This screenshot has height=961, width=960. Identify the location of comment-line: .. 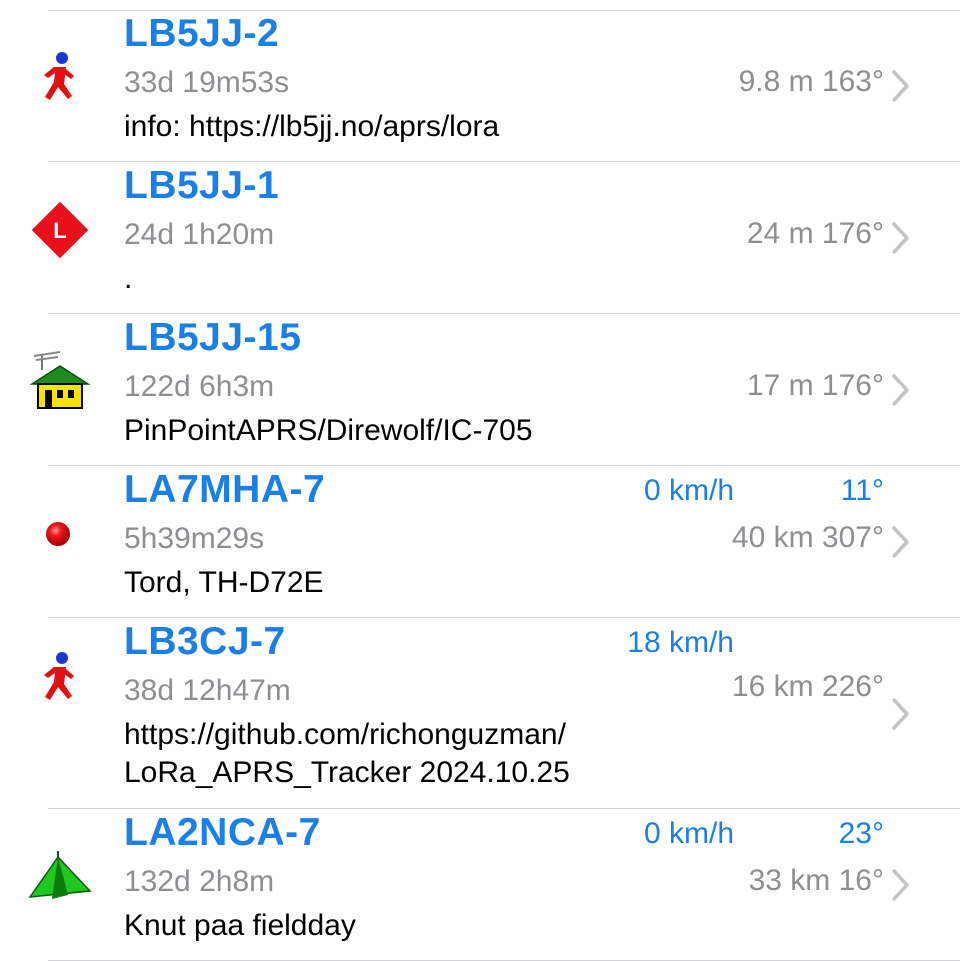
(128, 278).